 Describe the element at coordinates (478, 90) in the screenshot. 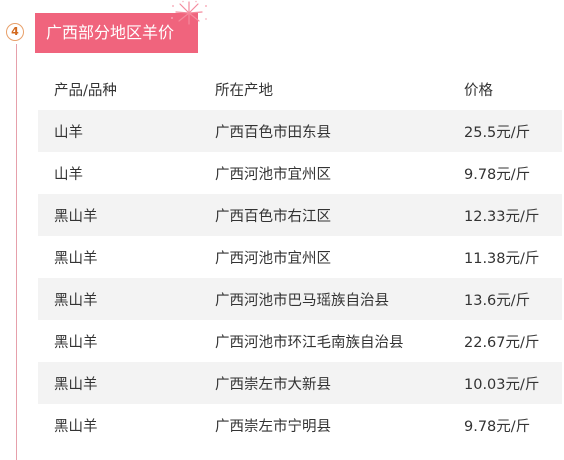

I see `header-price: 价格` at that location.